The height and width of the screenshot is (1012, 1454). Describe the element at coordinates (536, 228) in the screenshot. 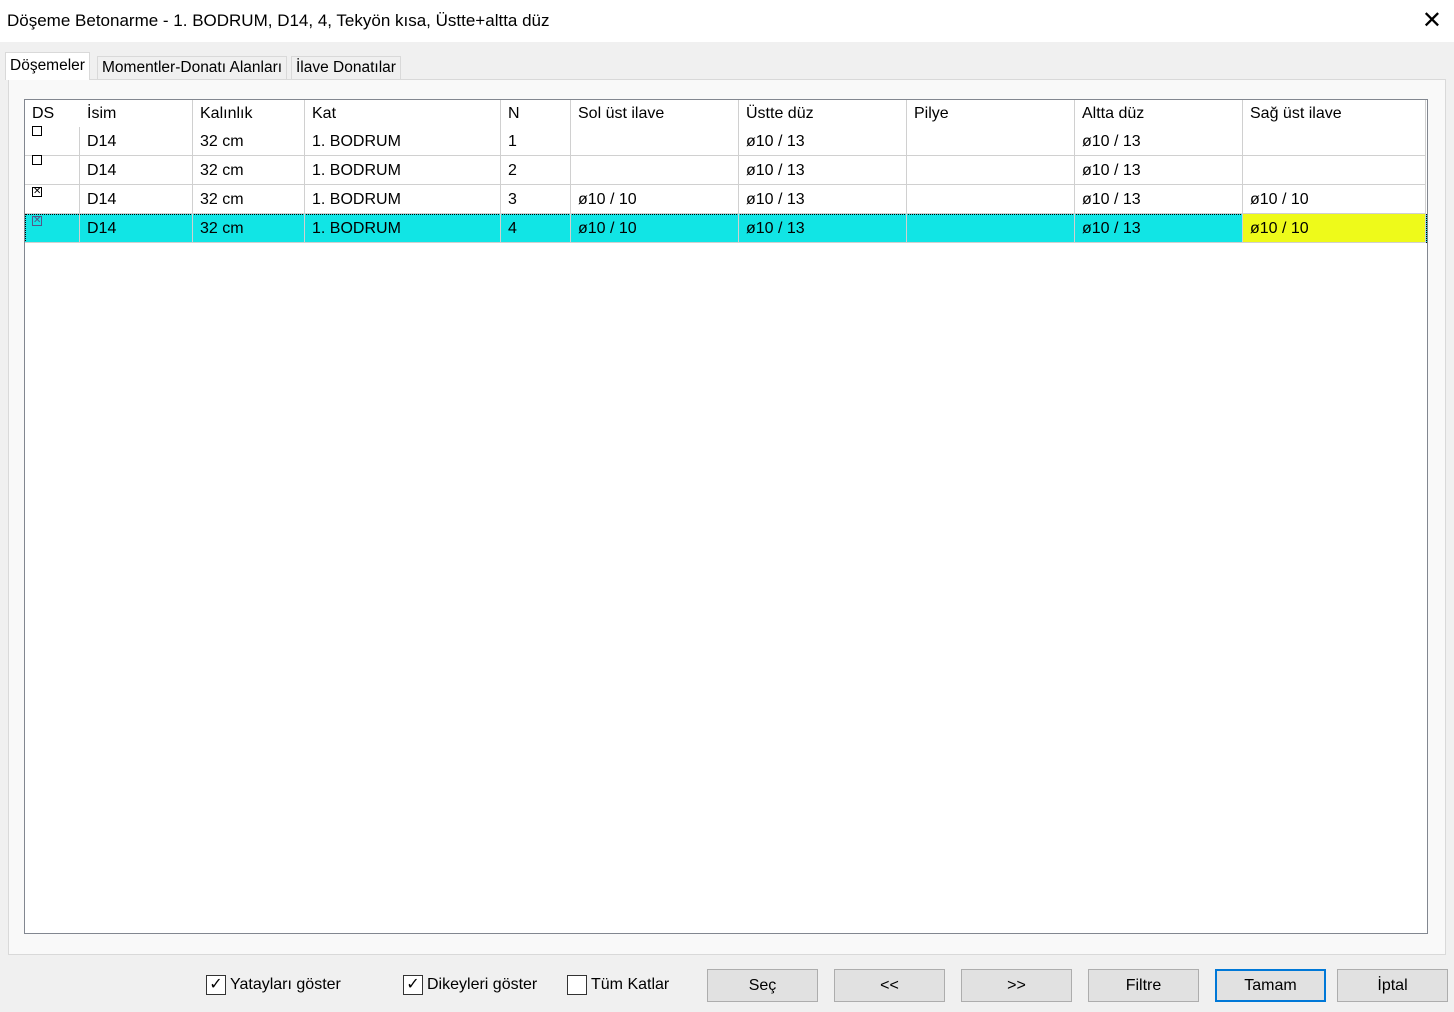

I see `cell-n: 4` at that location.